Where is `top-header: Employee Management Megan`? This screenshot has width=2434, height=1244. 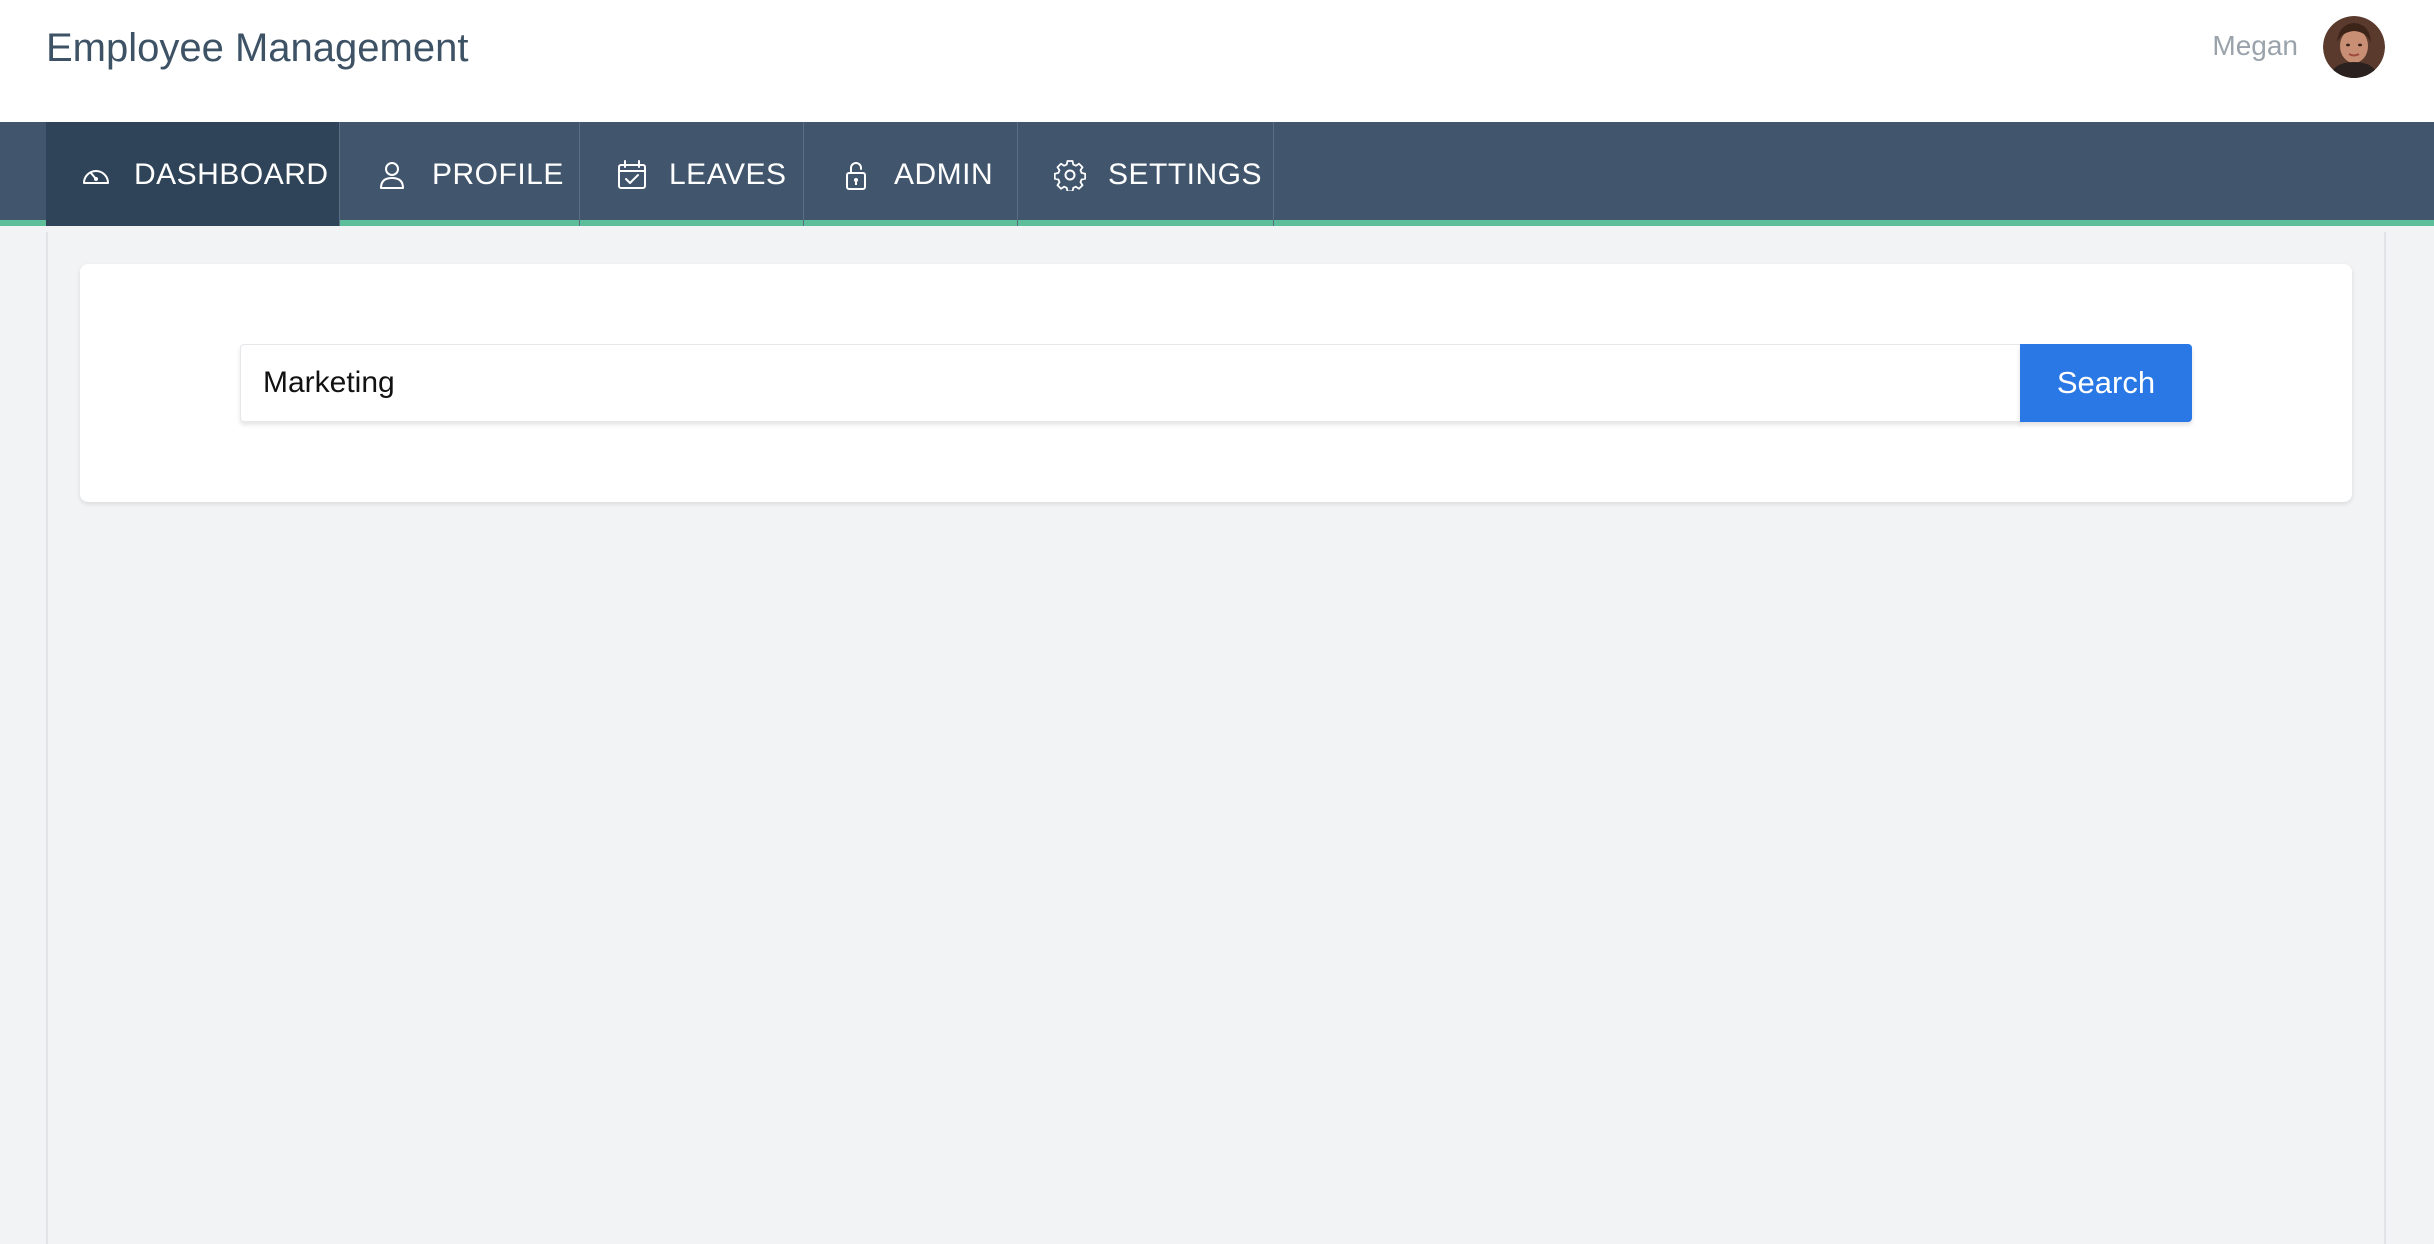
top-header: Employee Management Megan is located at coordinates (1217, 61).